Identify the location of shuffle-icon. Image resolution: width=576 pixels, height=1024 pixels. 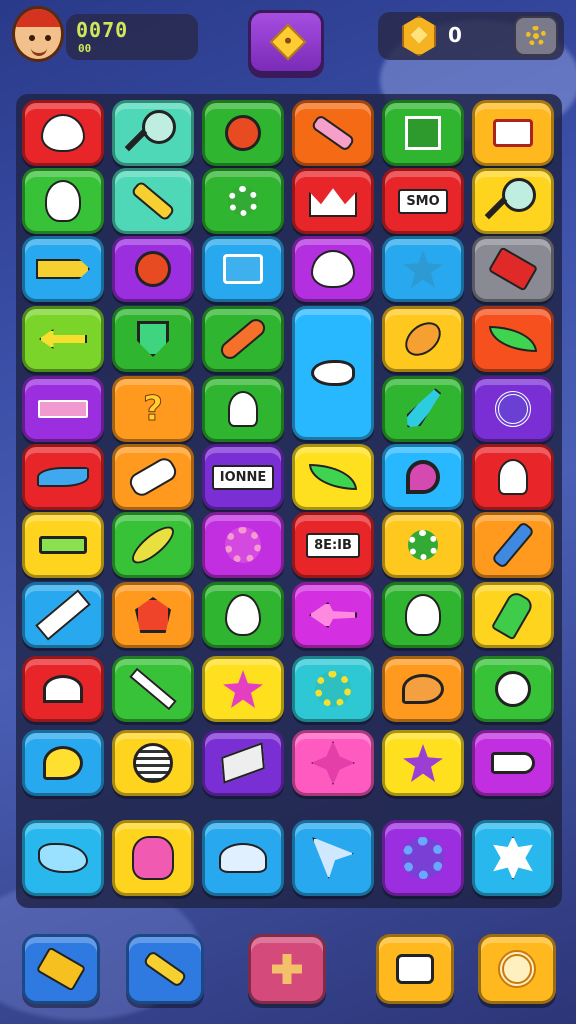
(415, 969).